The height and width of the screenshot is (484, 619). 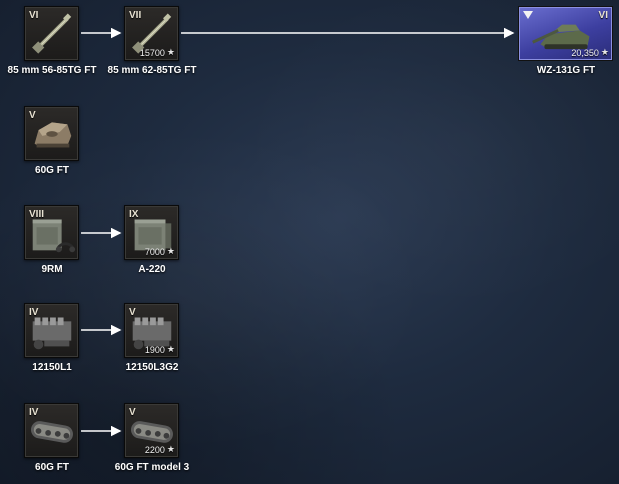 I want to click on cost-badge: 15700 ★, so click(x=157, y=52).